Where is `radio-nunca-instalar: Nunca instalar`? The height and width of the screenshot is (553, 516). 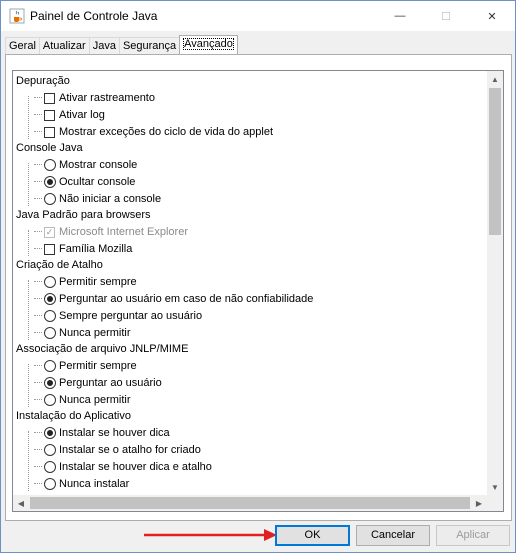
radio-nunca-instalar: Nunca instalar is located at coordinates (81, 484).